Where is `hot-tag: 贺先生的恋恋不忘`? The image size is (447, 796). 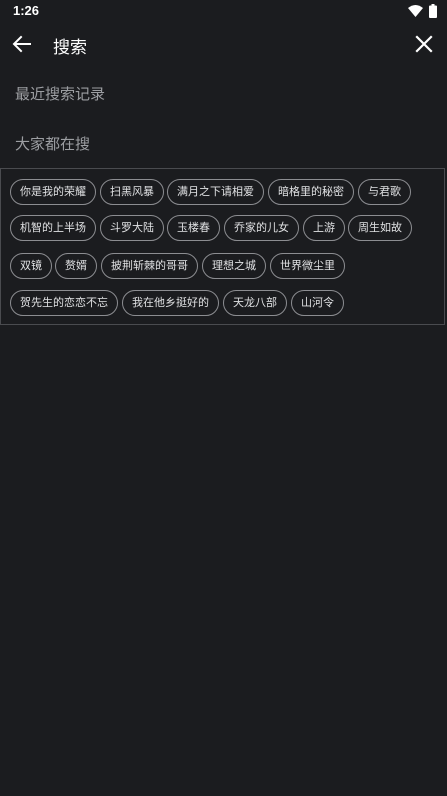 hot-tag: 贺先生的恋恋不忘 is located at coordinates (64, 303).